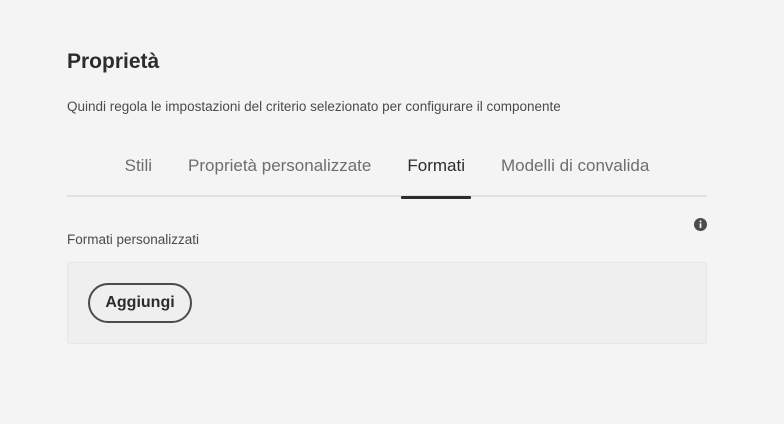  What do you see at coordinates (133, 239) in the screenshot?
I see `custom-formats-label: Formati personalizzati` at bounding box center [133, 239].